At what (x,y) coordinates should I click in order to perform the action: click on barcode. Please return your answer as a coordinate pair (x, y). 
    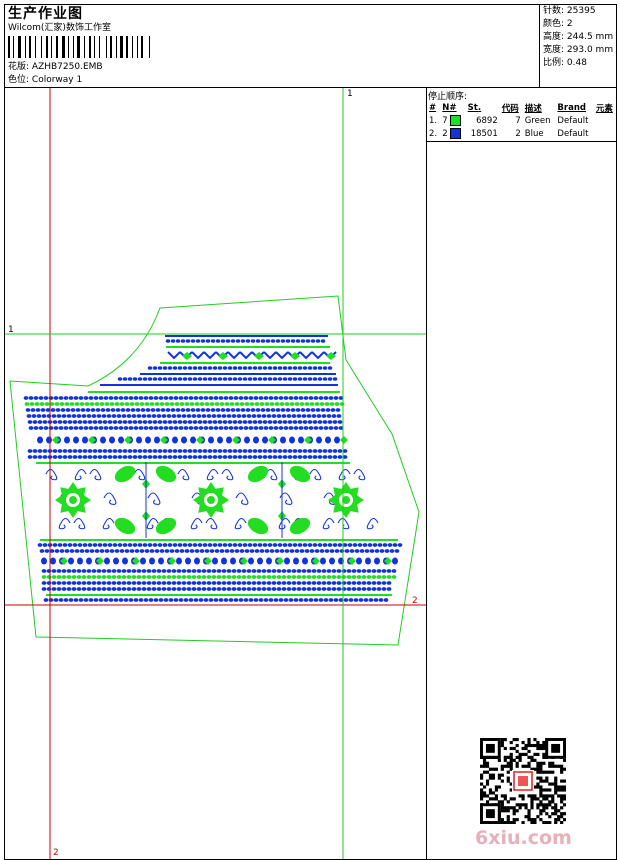
    Looking at the image, I should click on (79, 47).